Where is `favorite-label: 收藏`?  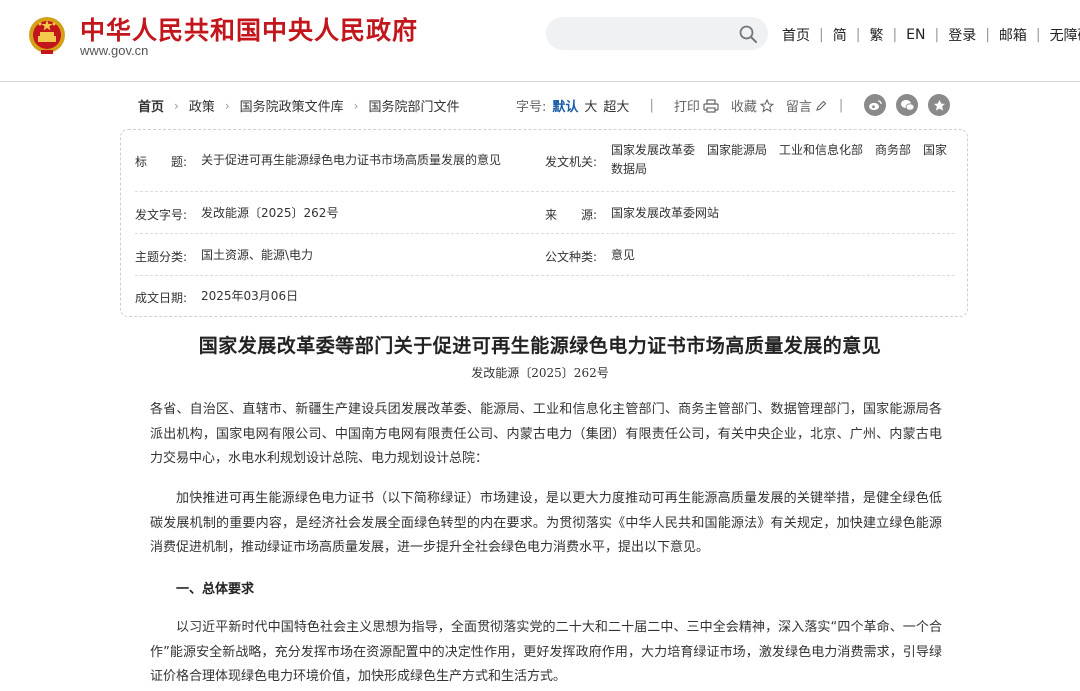 favorite-label: 收藏 is located at coordinates (743, 107).